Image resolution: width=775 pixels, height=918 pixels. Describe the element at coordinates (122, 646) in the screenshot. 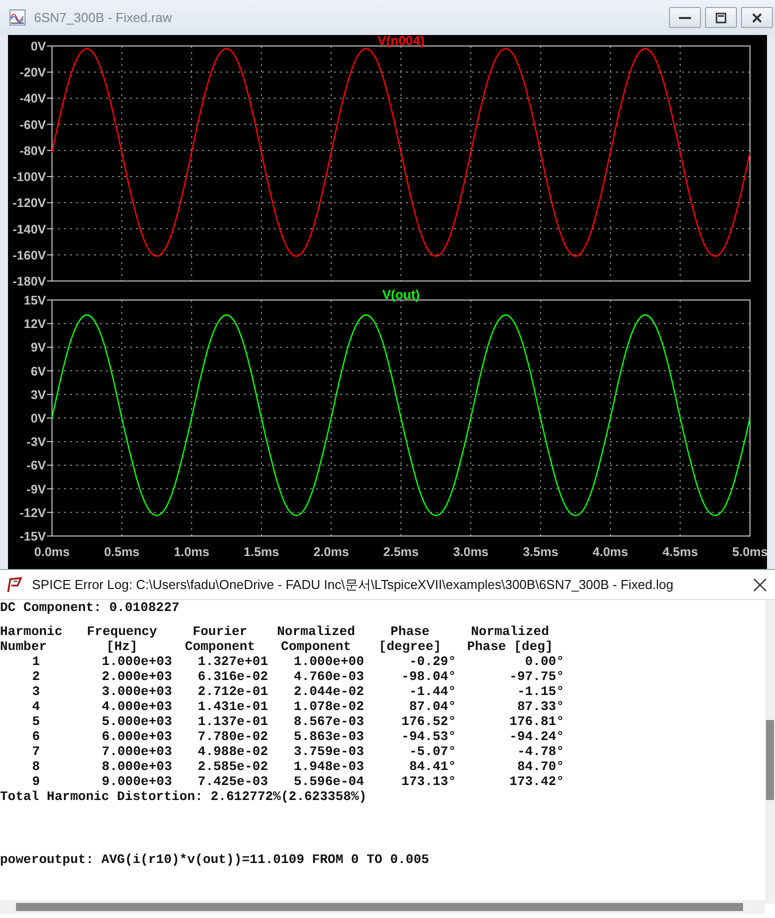

I see `column-header: [Hz]` at that location.